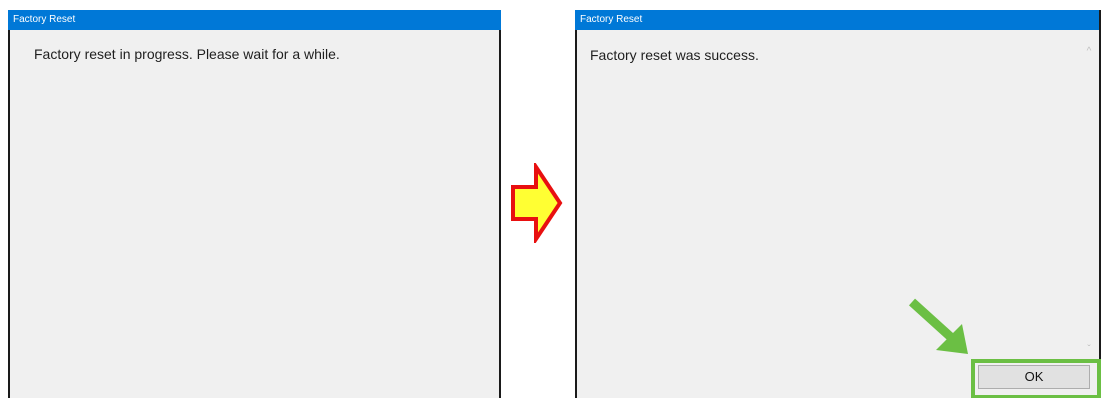  What do you see at coordinates (1089, 198) in the screenshot?
I see `vertical-scrollbar: ^ ˇ` at bounding box center [1089, 198].